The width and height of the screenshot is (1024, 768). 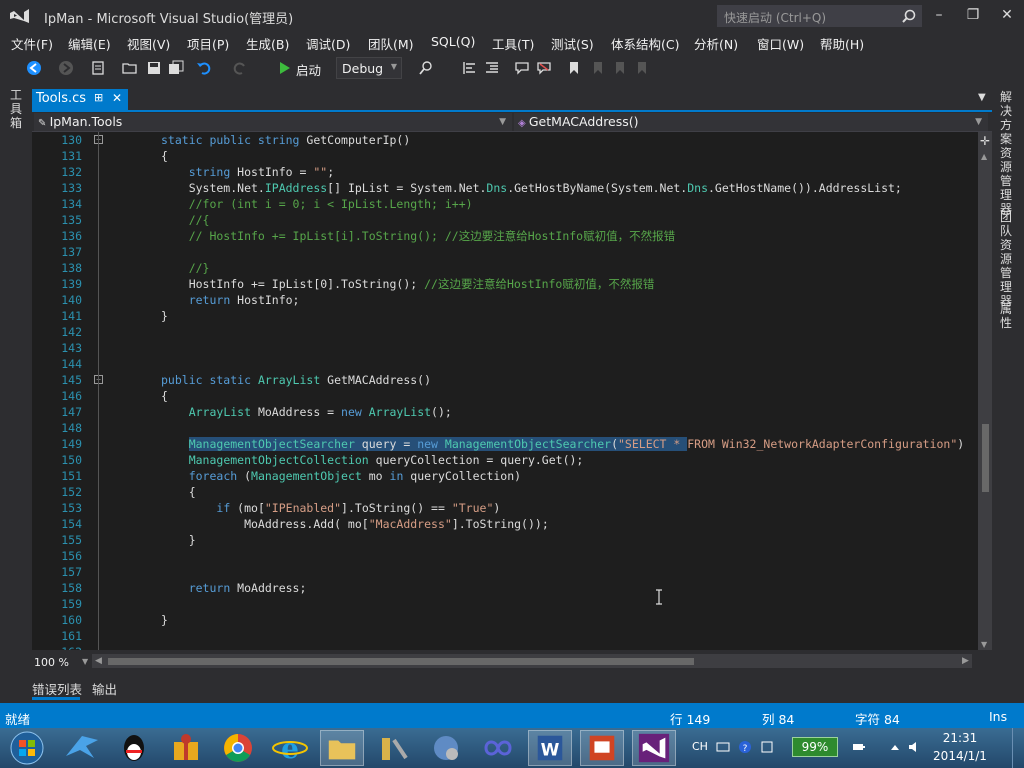 What do you see at coordinates (130, 68) in the screenshot?
I see `open-file-icon` at bounding box center [130, 68].